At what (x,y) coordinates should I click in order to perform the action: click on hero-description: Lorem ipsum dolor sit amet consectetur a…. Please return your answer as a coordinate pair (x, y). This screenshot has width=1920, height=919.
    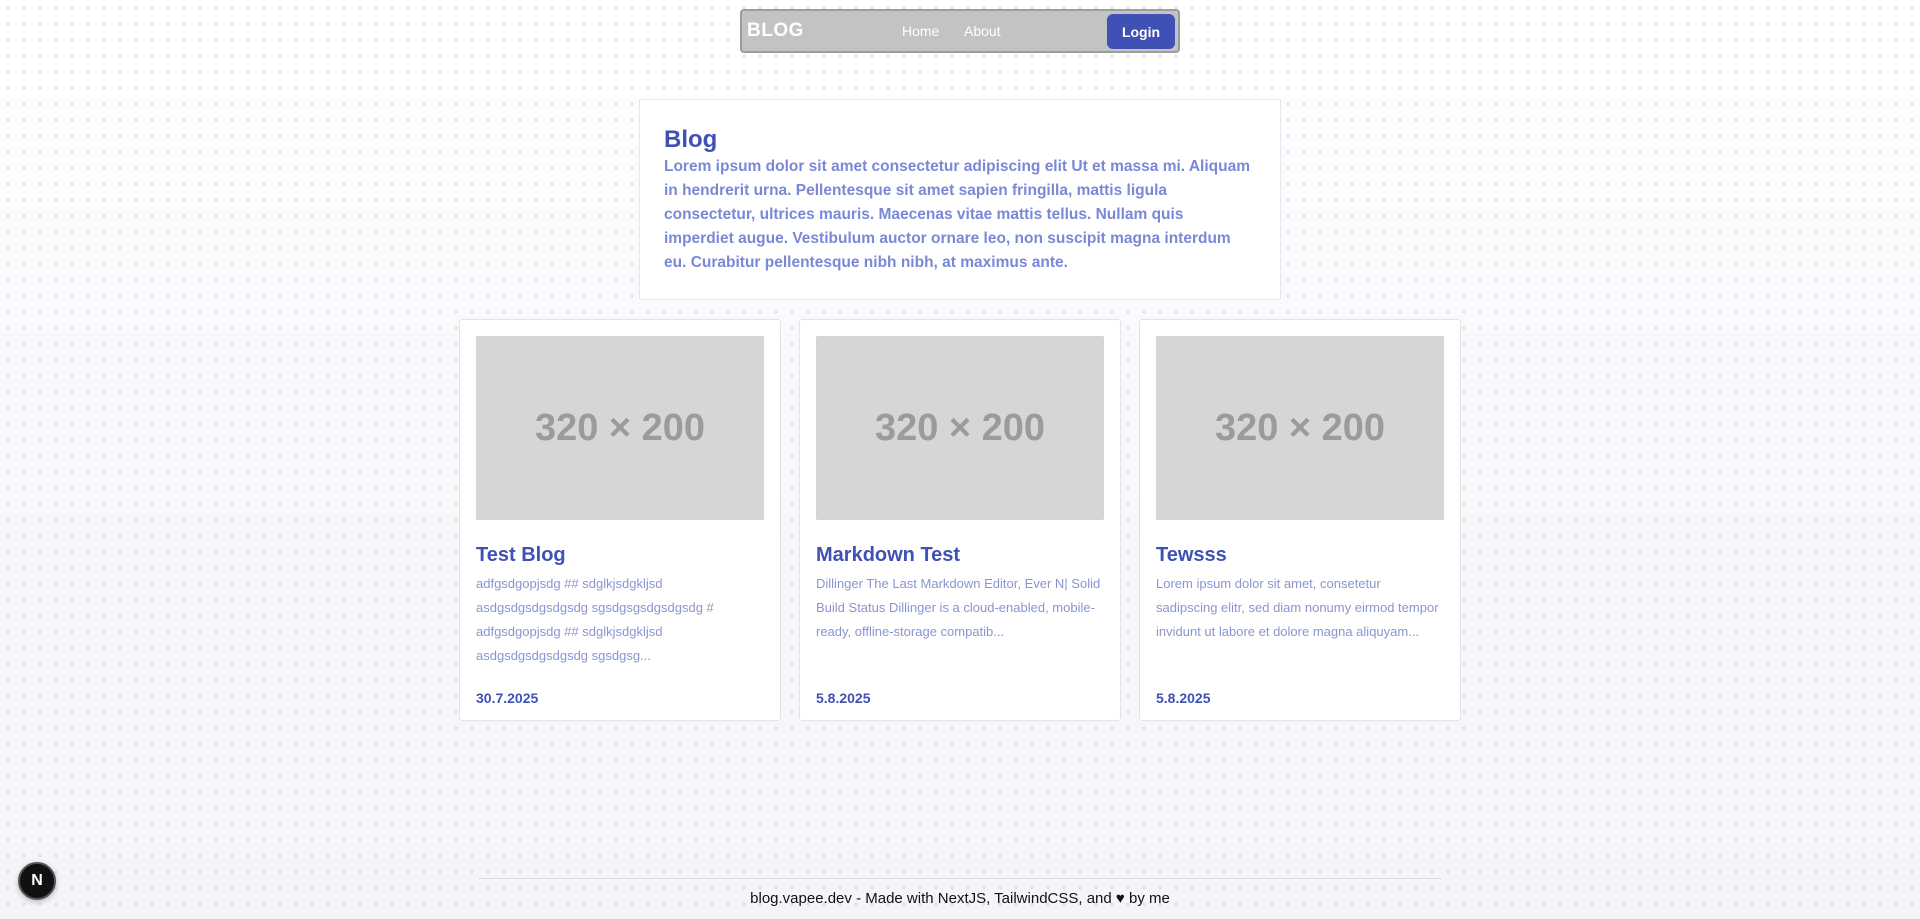
    Looking at the image, I should click on (957, 214).